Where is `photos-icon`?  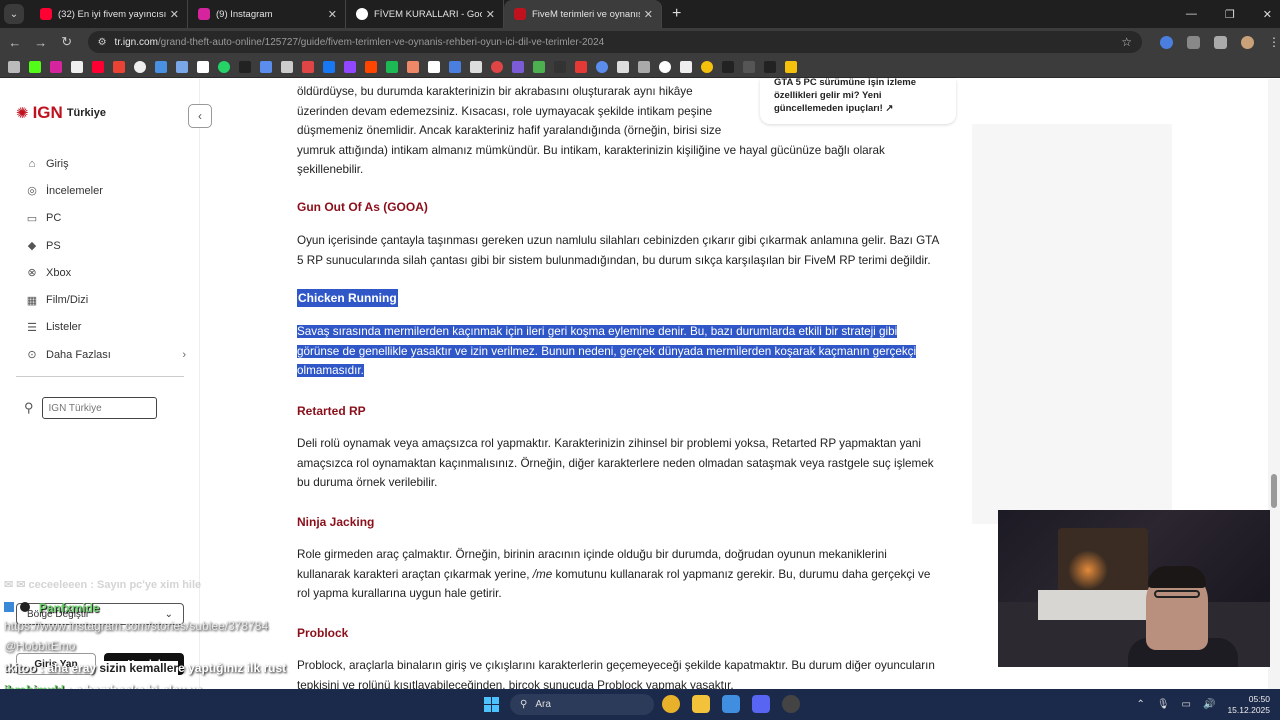
photos-icon is located at coordinates (731, 704).